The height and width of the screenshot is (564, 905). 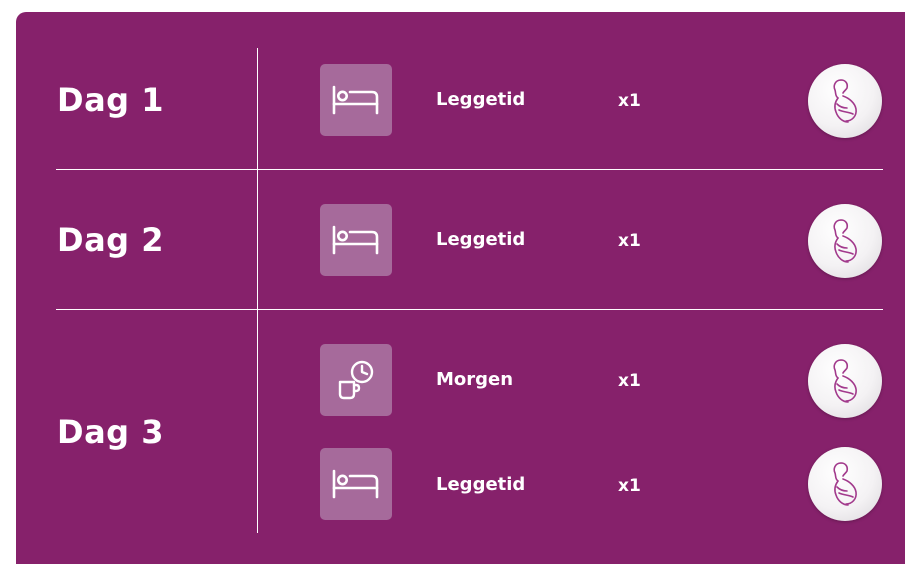 What do you see at coordinates (475, 379) in the screenshot?
I see `schedule-item-label: Morgen` at bounding box center [475, 379].